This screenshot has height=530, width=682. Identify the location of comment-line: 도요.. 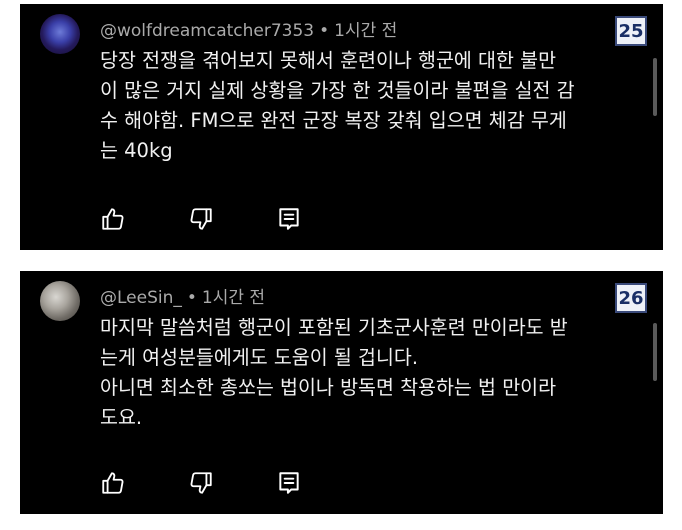
(121, 417).